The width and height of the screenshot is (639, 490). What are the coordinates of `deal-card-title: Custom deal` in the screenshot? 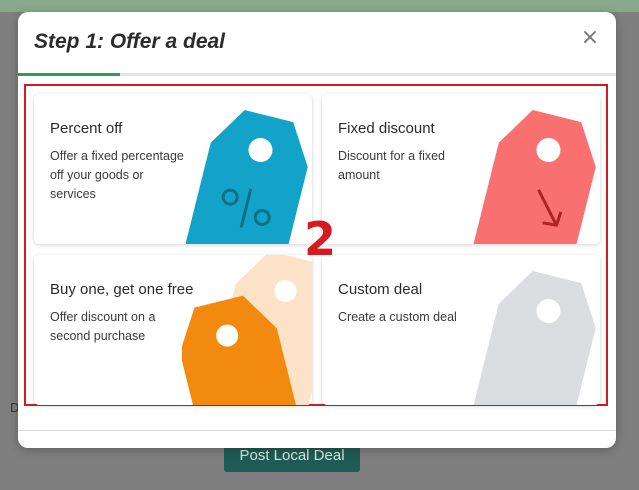 It's located at (380, 289).